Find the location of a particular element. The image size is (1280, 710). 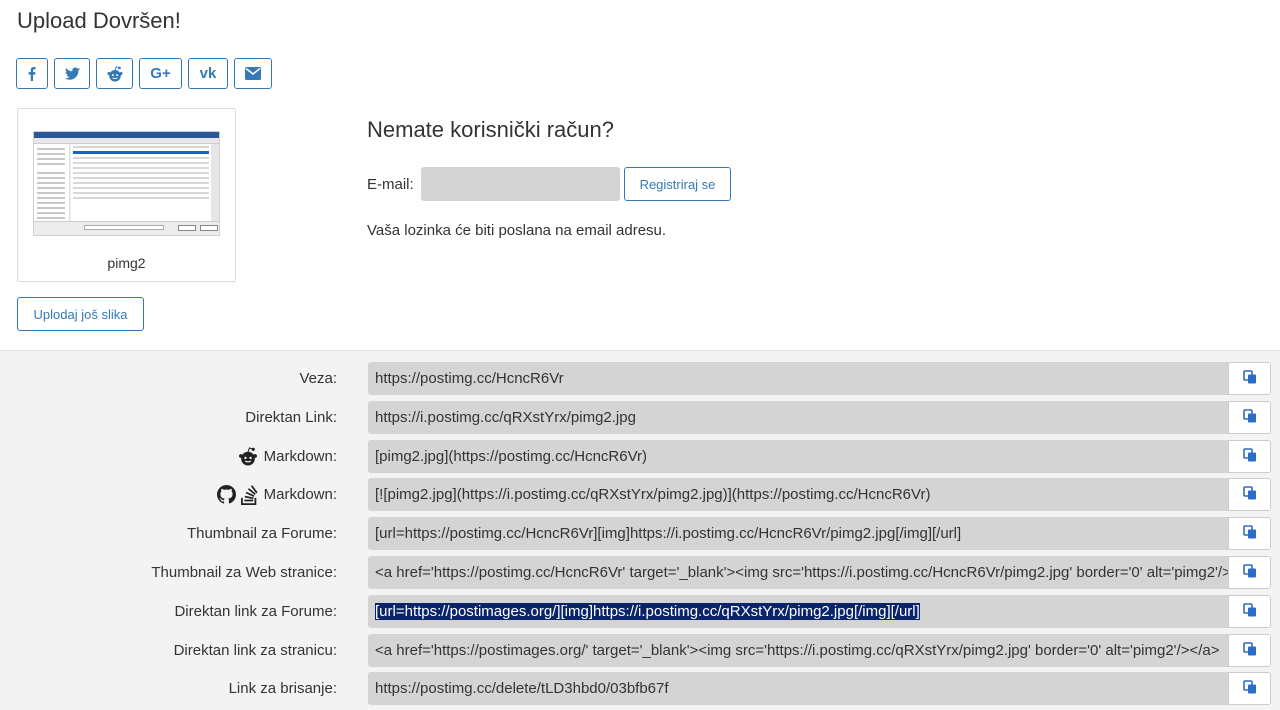

page-title: Upload Dovršen! is located at coordinates (99, 20).